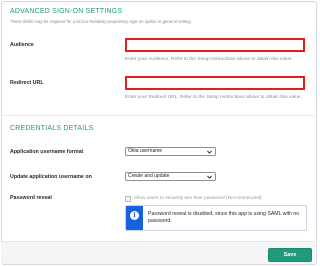  Describe the element at coordinates (31, 198) in the screenshot. I see `password-reveal-label: Password reveal` at that location.